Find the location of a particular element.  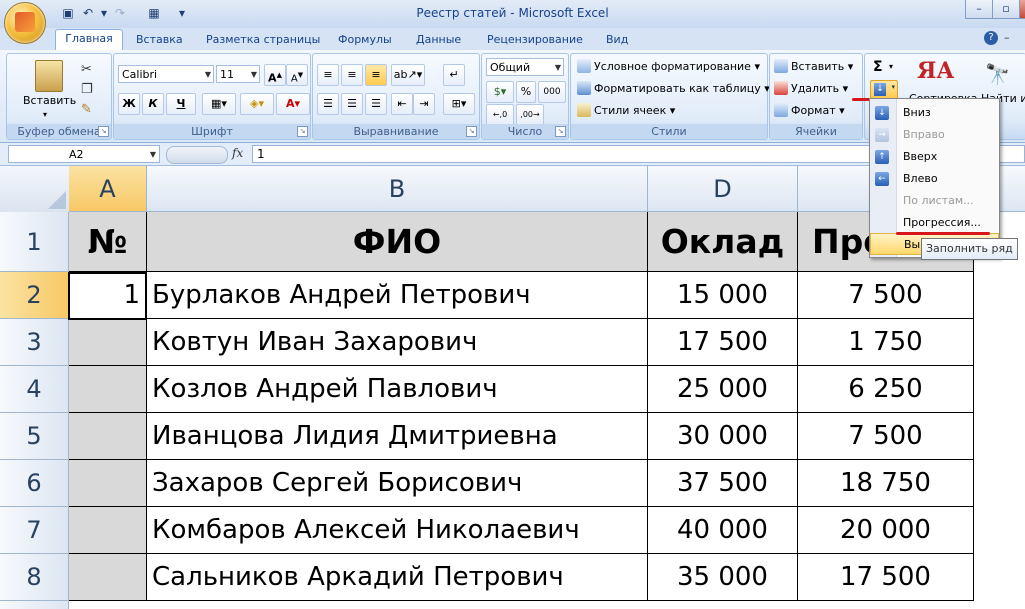

cell-a7 is located at coordinates (108, 530).